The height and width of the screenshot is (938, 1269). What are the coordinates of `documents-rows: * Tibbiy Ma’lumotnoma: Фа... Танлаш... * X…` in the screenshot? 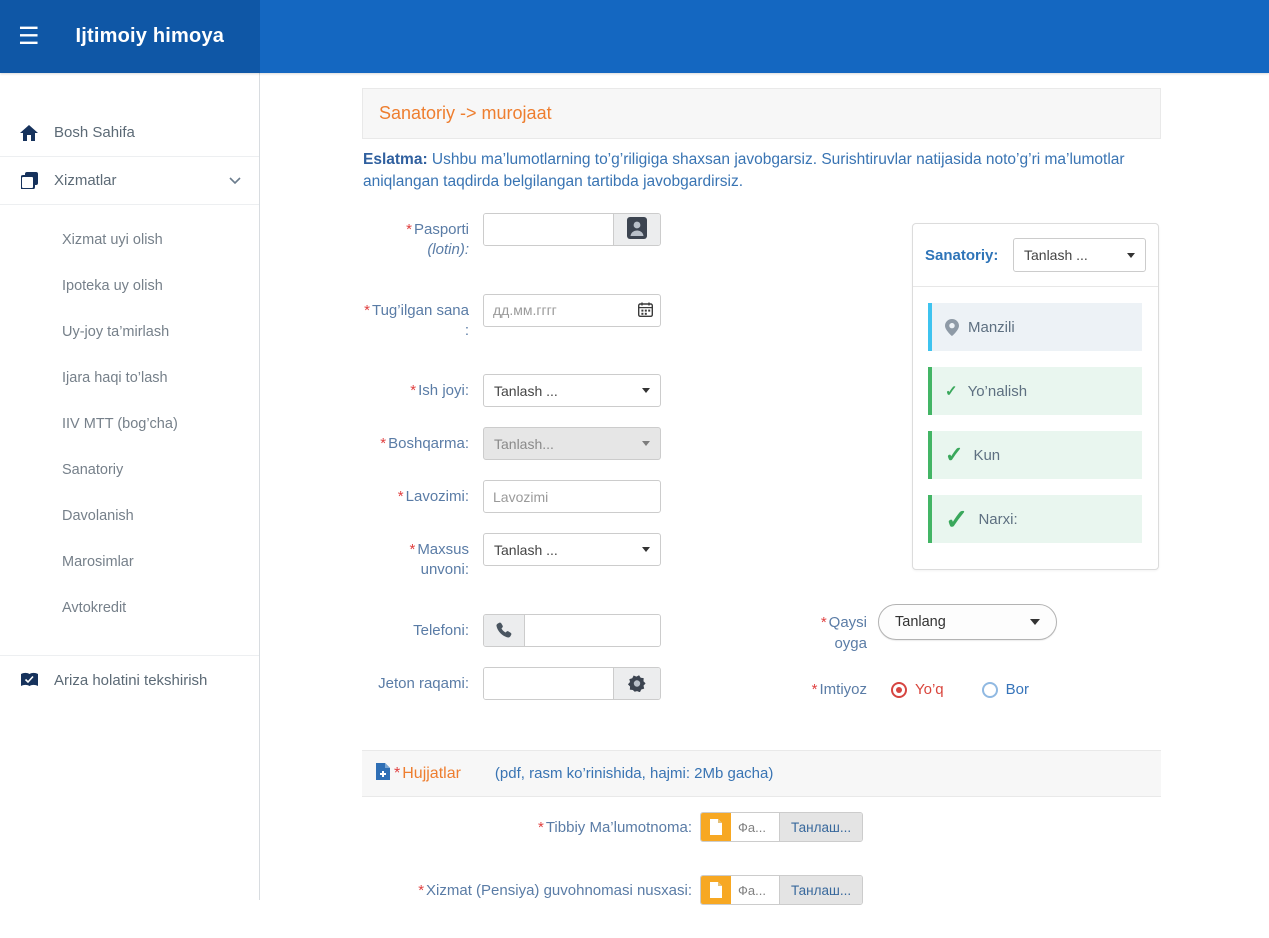 It's located at (761, 875).